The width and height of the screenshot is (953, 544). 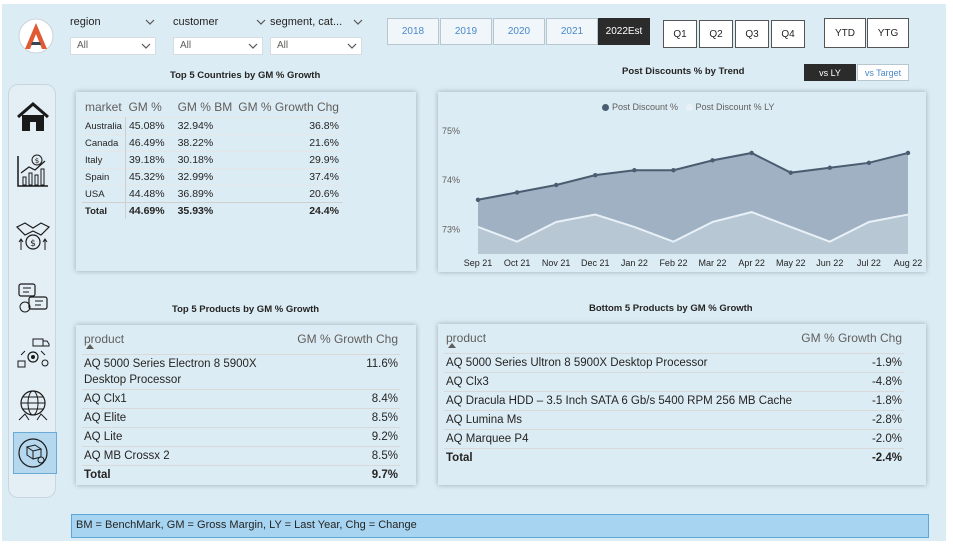 I want to click on table-row: AQ Lite 9.2%, so click(x=241, y=437).